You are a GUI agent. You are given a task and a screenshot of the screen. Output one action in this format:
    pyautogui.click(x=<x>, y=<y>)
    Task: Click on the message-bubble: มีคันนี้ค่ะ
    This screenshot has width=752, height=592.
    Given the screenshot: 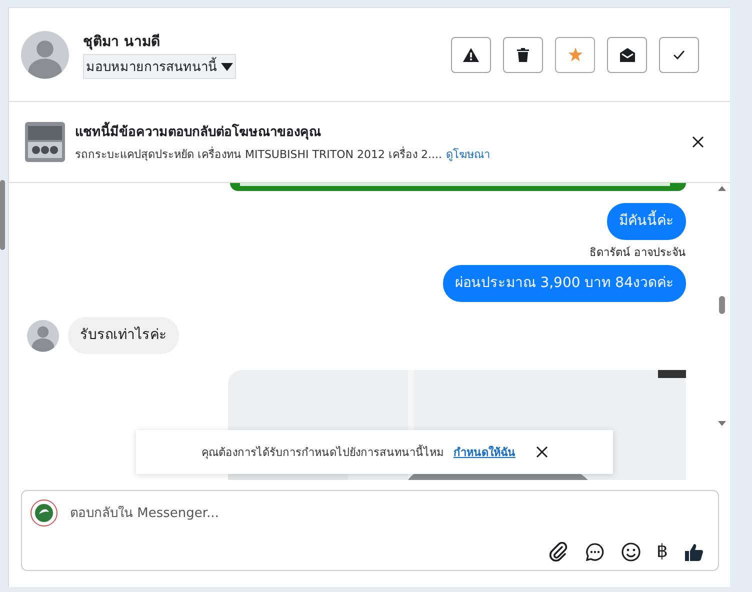 What is the action you would take?
    pyautogui.click(x=646, y=221)
    